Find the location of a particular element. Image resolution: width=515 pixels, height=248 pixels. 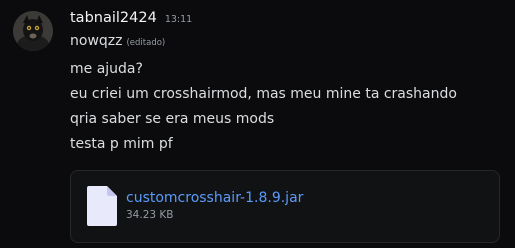

message-line: qria saber se era meus mods is located at coordinates (172, 119).